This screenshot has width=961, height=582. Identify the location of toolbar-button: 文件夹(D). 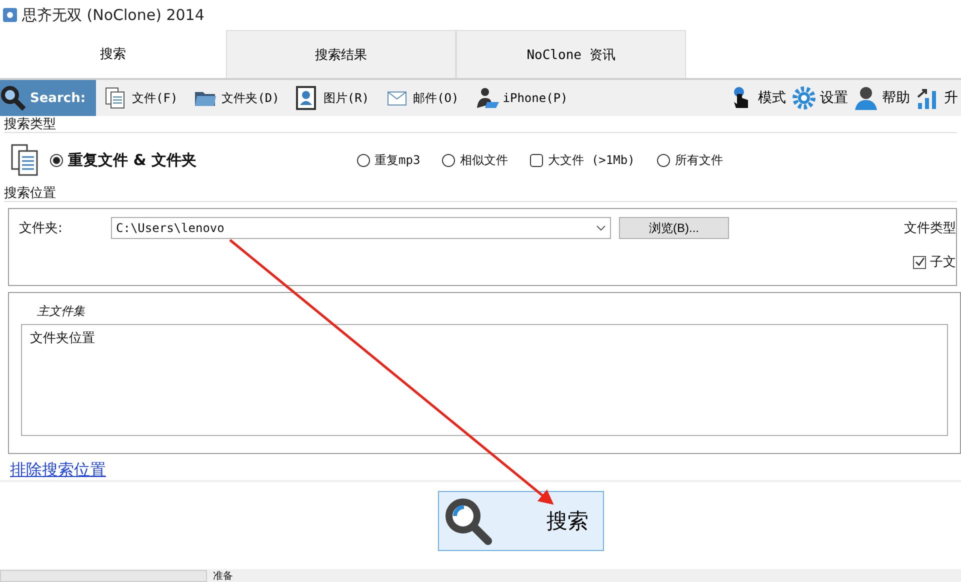
(237, 98).